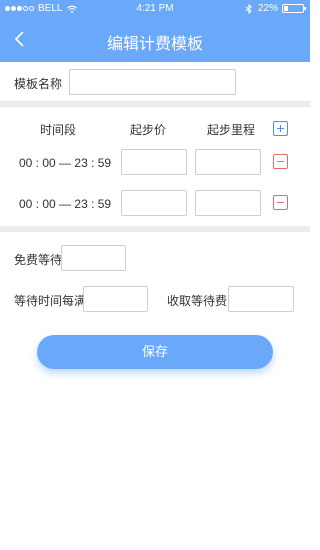 Image resolution: width=320 pixels, height=550 pixels. What do you see at coordinates (197, 301) in the screenshot?
I see `wait-fee-label: 收取等待费` at bounding box center [197, 301].